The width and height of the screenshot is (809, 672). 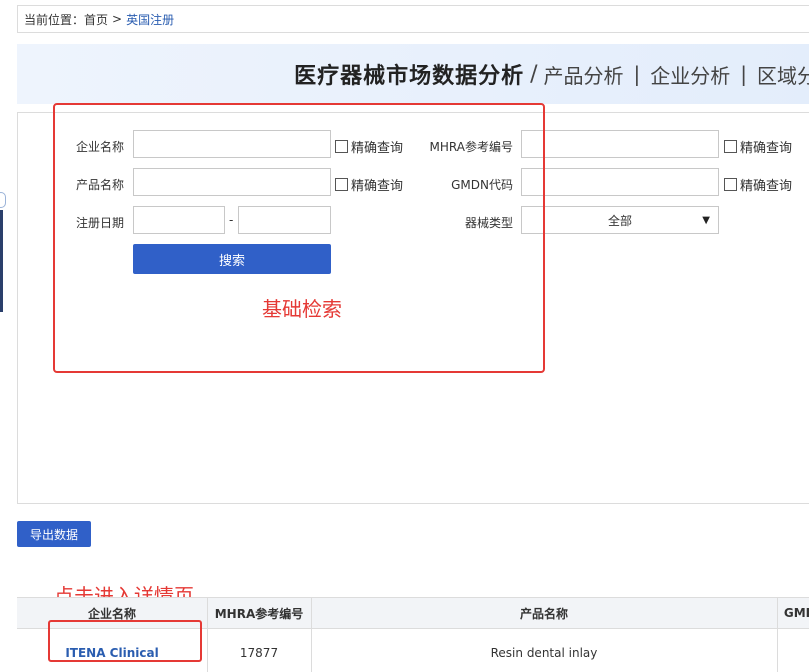 I want to click on col-gmdn: GMI, so click(x=793, y=613).